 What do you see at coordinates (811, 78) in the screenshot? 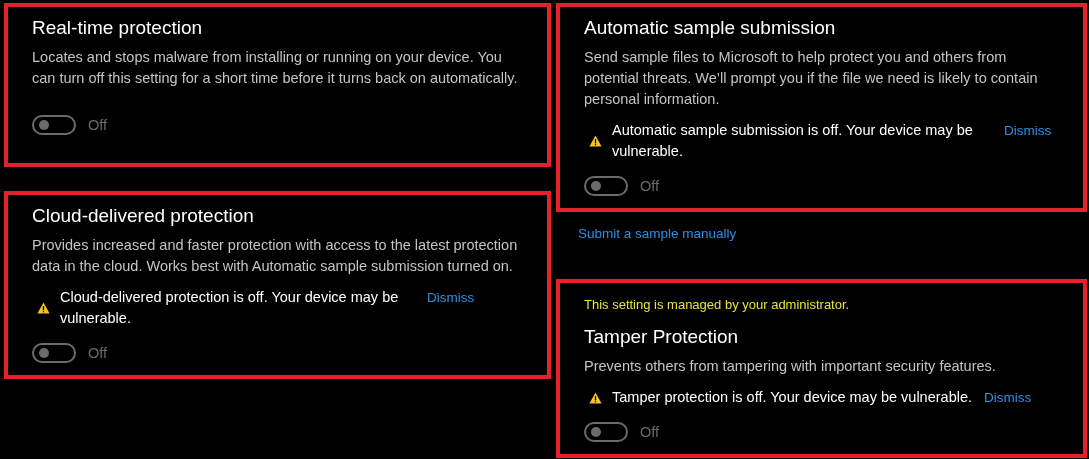
I see `section-description: Send sample files to Microsoft to help protect you and others from potential threats. We’ll prompt you if the file we need is likely to contain personal information.` at bounding box center [811, 78].